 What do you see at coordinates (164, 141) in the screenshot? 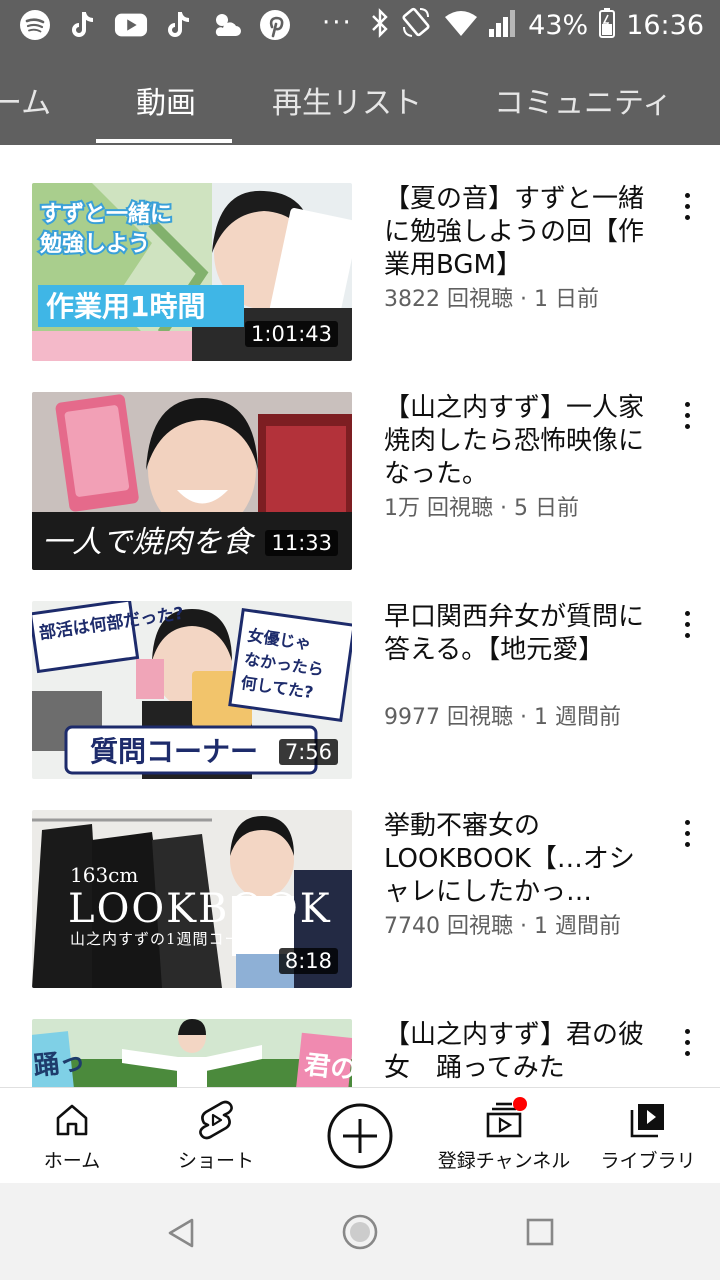
I see `active-tab-indicator` at bounding box center [164, 141].